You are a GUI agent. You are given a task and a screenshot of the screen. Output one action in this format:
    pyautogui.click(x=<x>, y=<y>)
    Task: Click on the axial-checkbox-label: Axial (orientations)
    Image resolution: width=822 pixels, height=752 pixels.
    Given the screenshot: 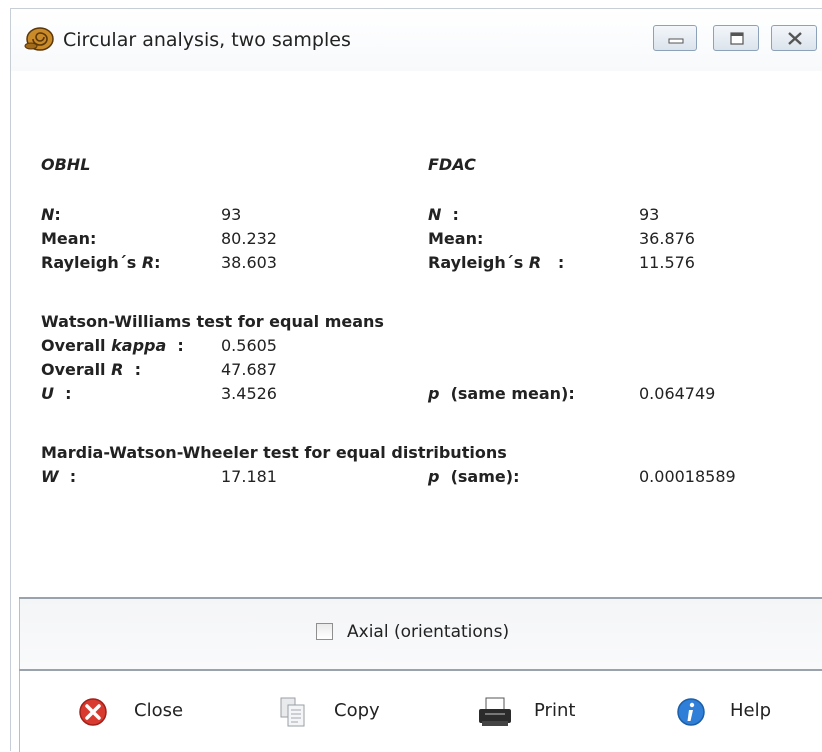 What is the action you would take?
    pyautogui.click(x=428, y=632)
    